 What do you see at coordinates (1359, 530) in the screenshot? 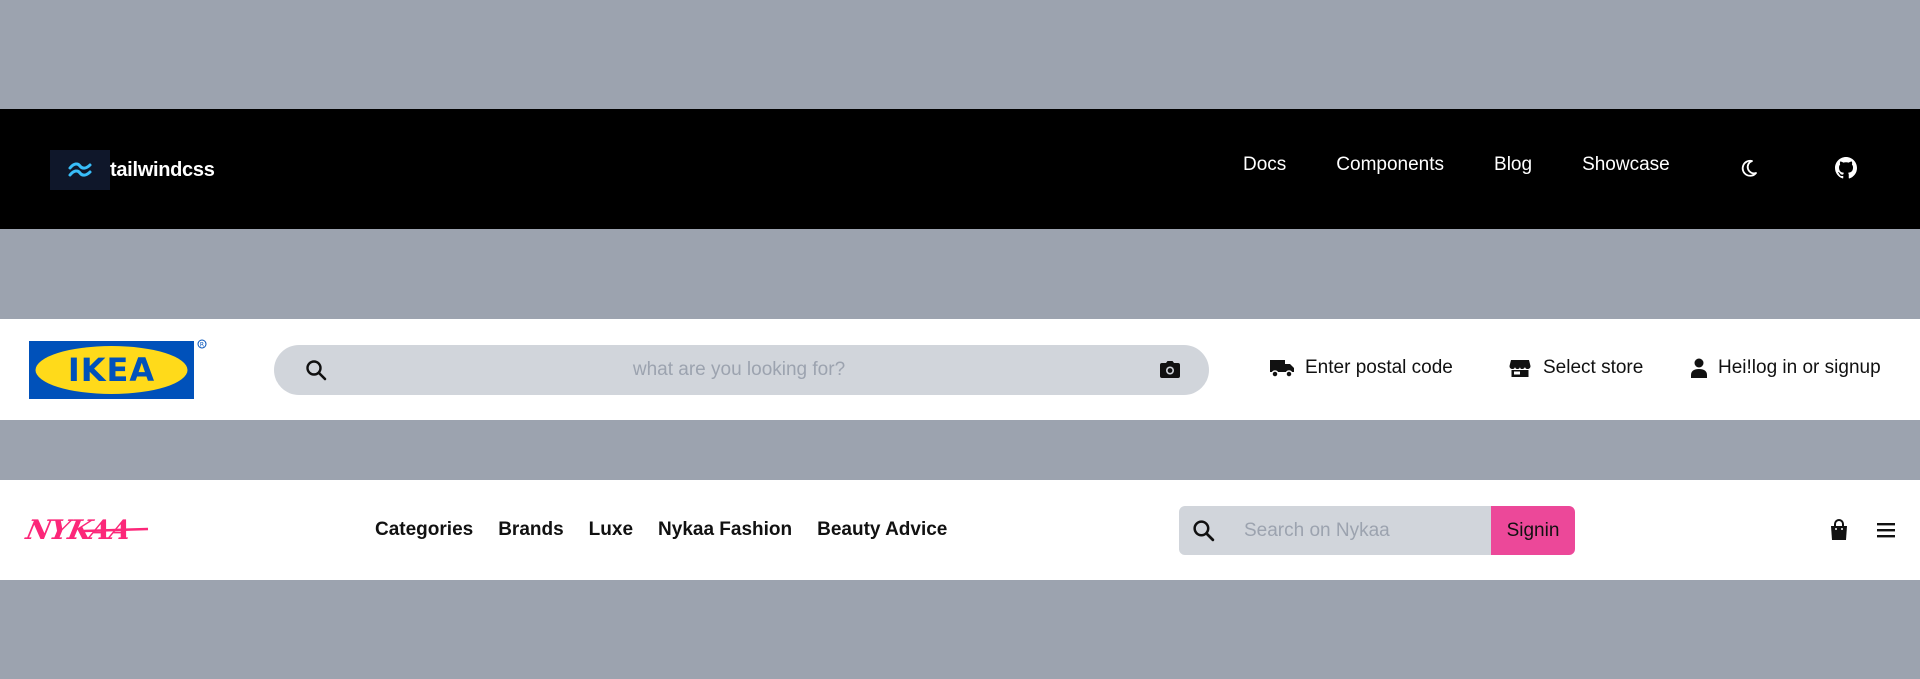
I see `nykaa-search-input` at bounding box center [1359, 530].